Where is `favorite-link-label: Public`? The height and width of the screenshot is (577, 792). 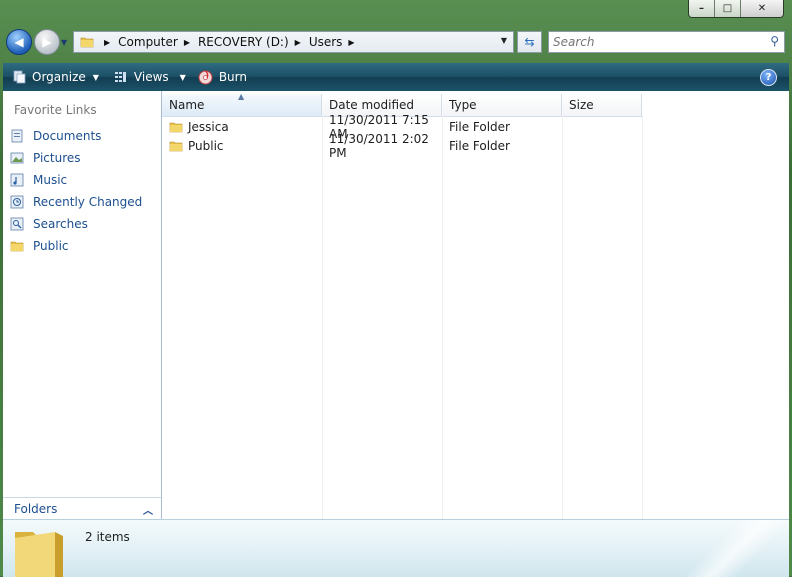 favorite-link-label: Public is located at coordinates (51, 246).